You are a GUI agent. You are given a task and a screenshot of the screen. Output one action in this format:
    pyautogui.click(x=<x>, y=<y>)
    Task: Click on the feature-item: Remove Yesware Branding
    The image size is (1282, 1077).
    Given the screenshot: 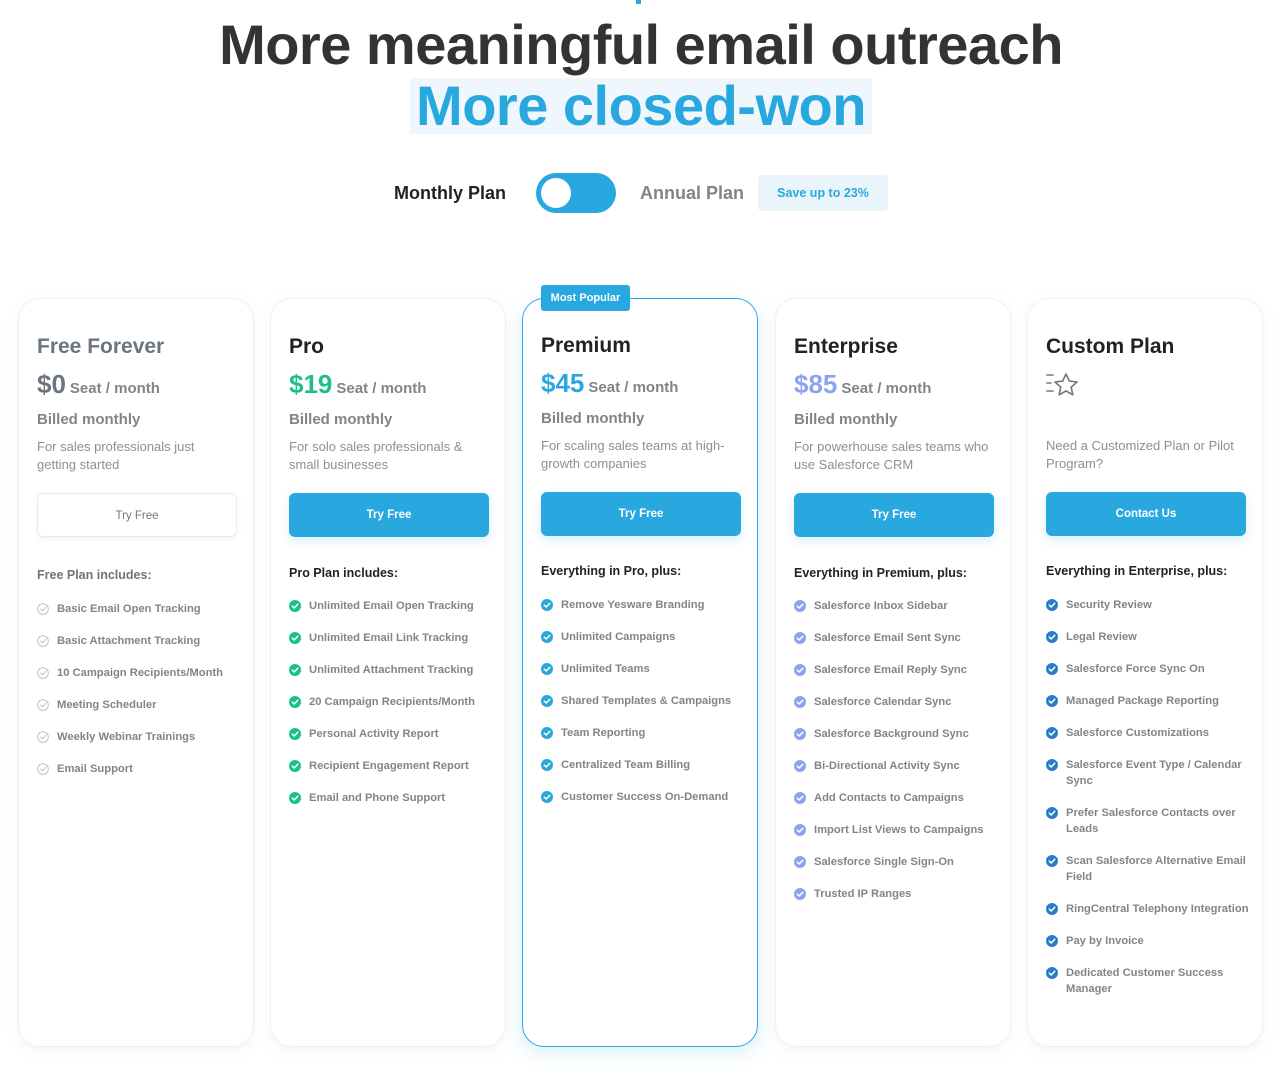 What is the action you would take?
    pyautogui.click(x=643, y=605)
    